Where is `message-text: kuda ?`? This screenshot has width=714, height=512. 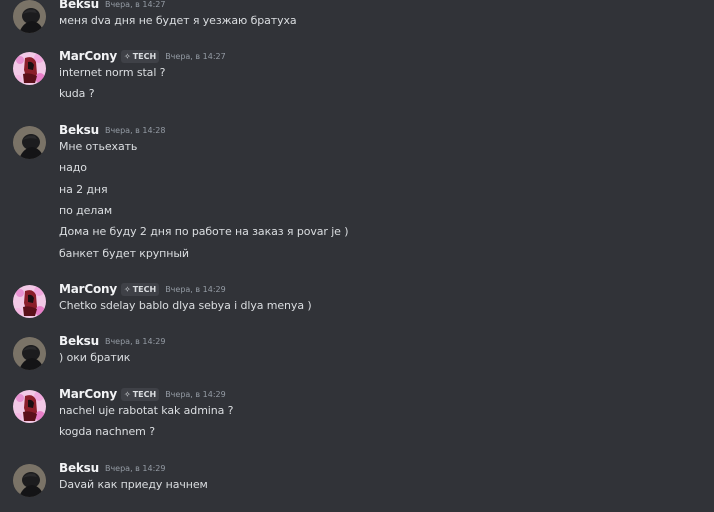
message-text: kuda ? is located at coordinates (77, 94).